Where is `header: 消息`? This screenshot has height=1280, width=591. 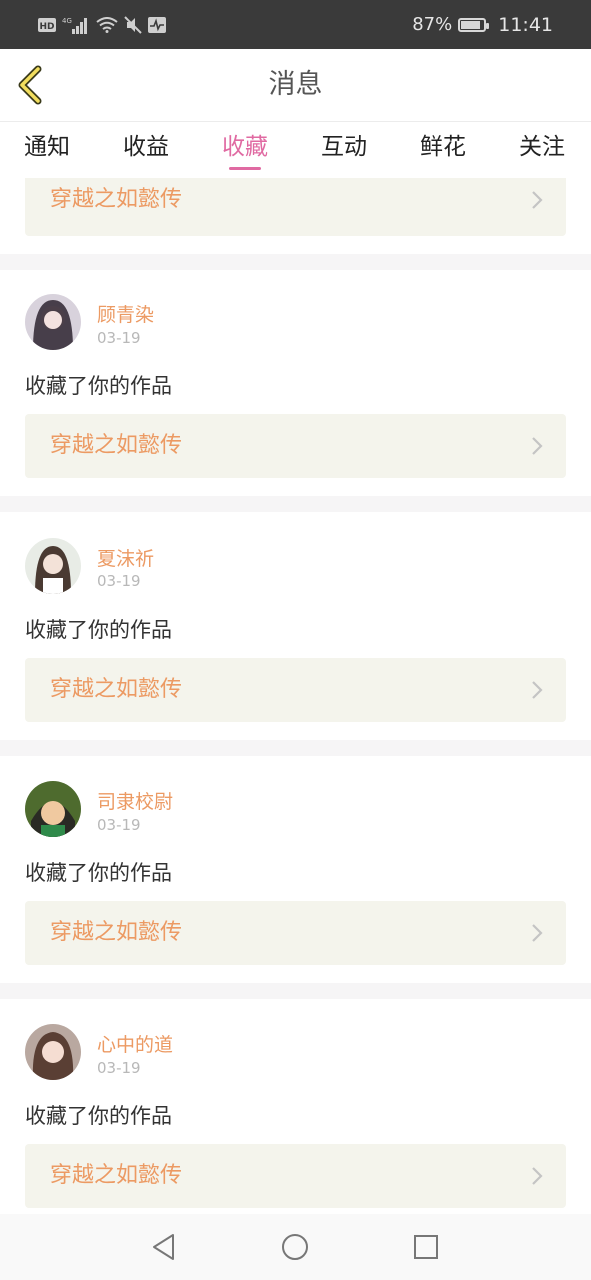 header: 消息 is located at coordinates (295, 85).